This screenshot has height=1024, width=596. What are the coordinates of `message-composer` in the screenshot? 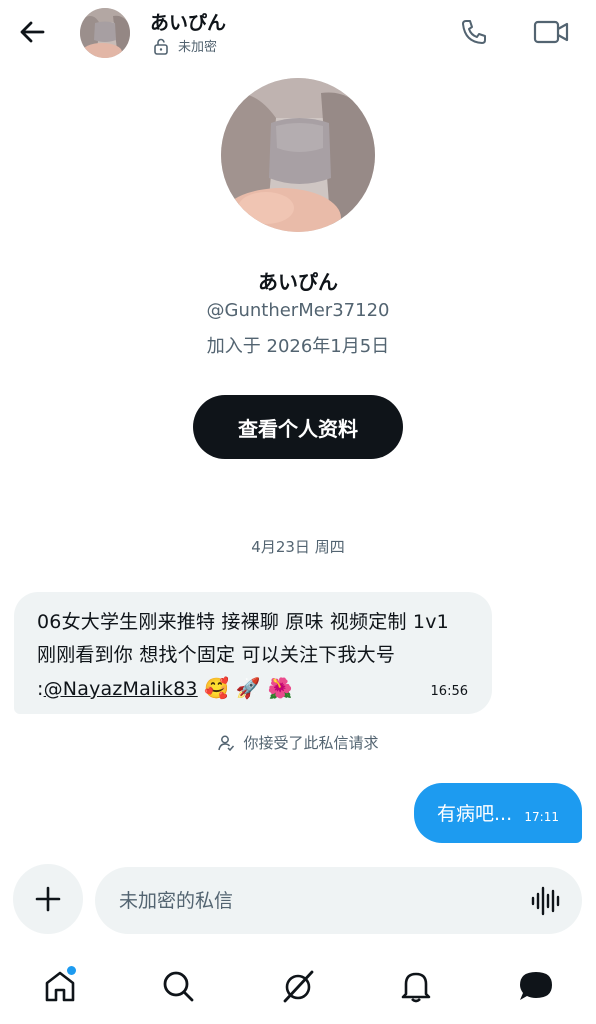 It's located at (338, 900).